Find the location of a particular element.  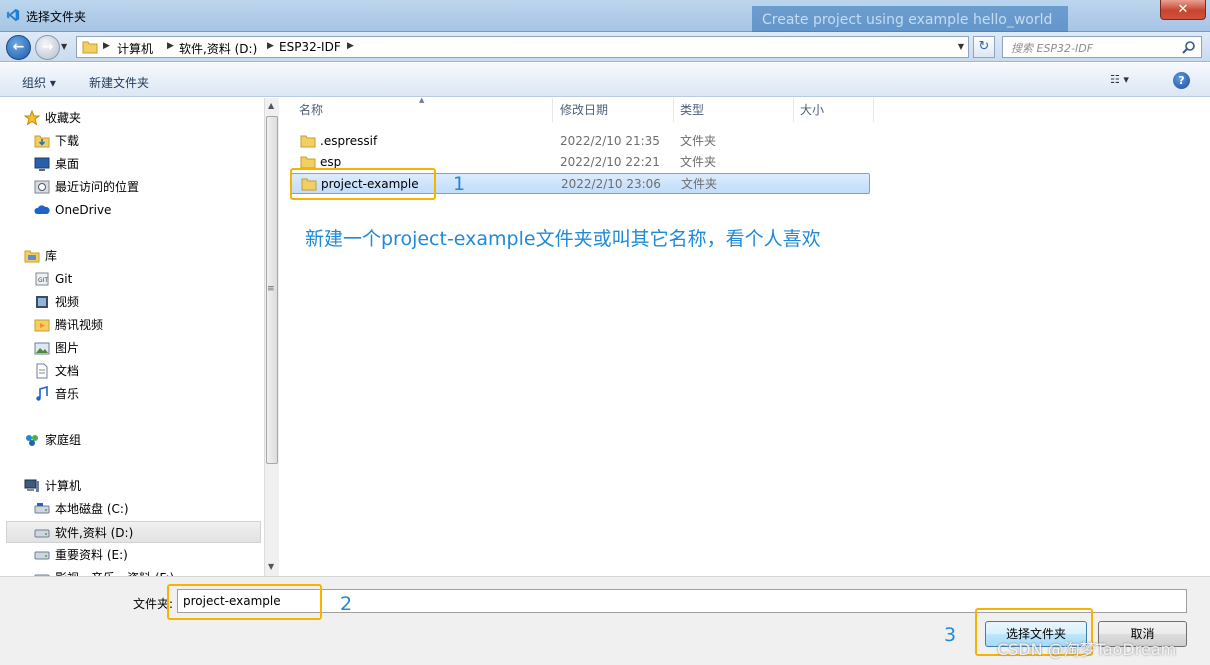

column-header-date: 修改日期 is located at coordinates (614, 110).